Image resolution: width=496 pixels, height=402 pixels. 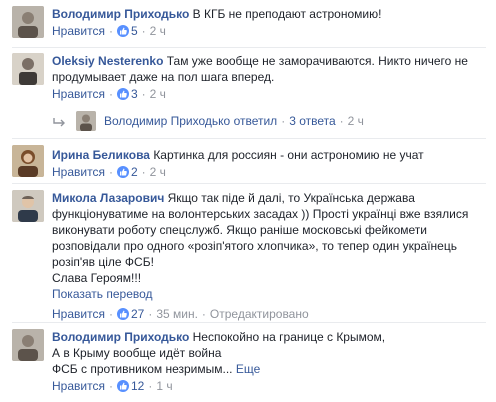 I want to click on comment-text-line: ФСБ с противником незримым... Еще, so click(x=269, y=369).